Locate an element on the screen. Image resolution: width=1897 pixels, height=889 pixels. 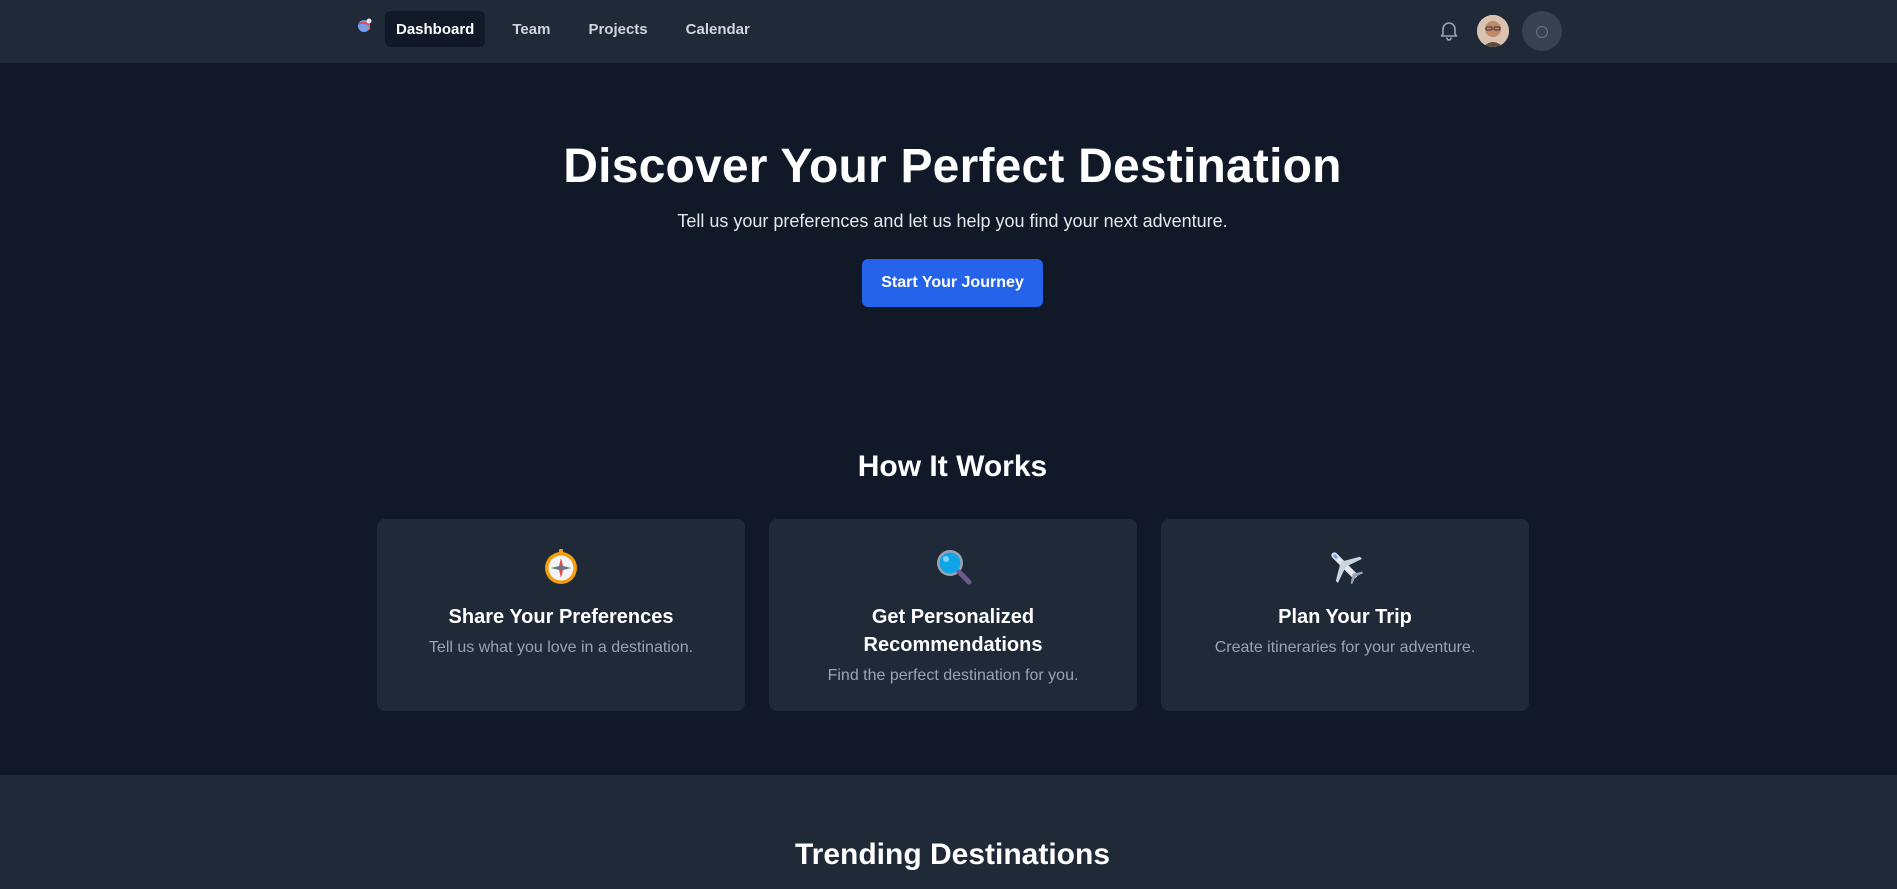
user-avatar is located at coordinates (1493, 31).